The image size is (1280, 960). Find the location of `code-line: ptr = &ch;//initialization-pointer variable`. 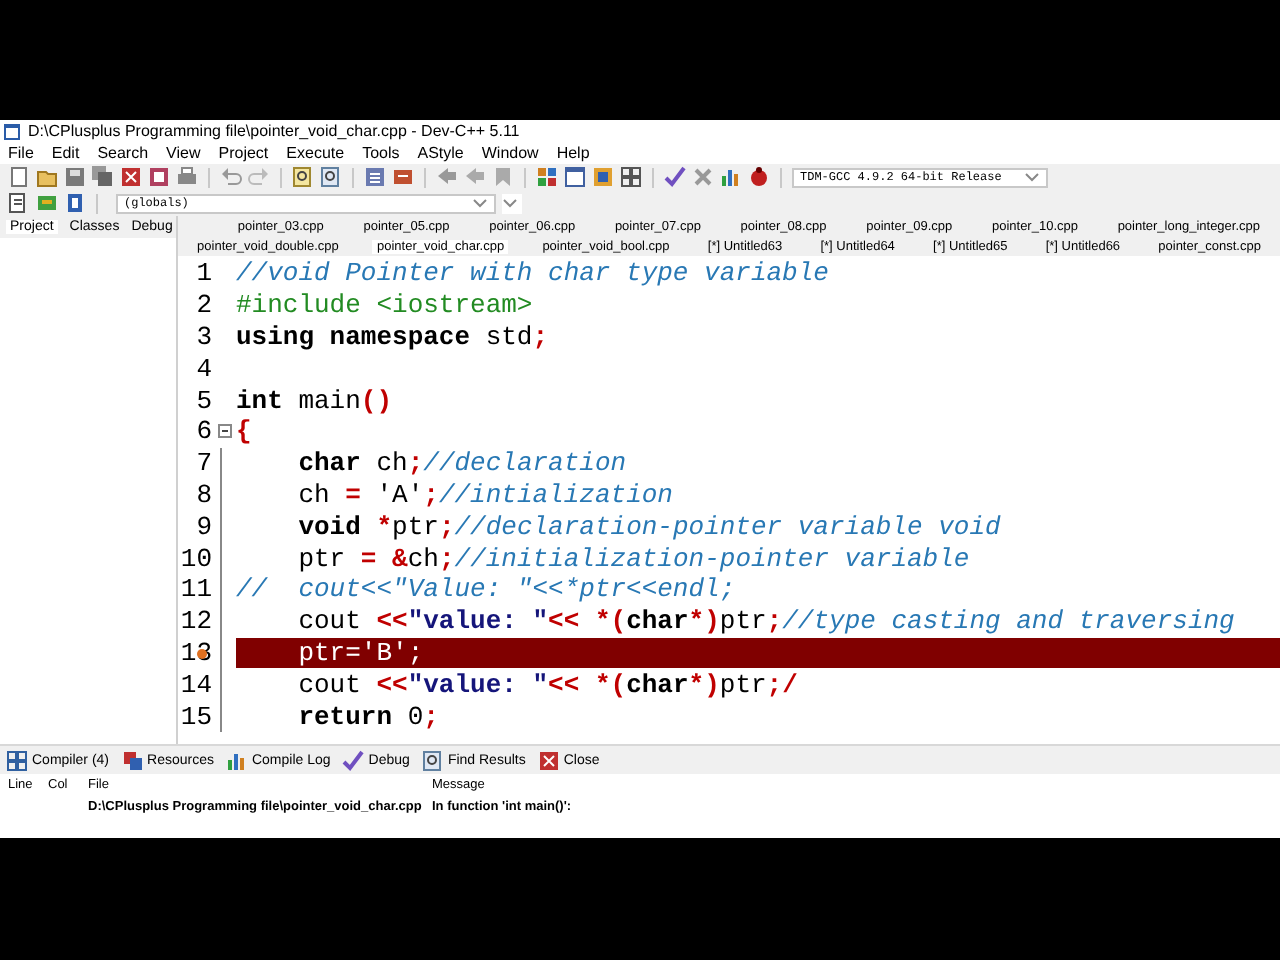

code-line: ptr = &ch;//initialization-pointer variable is located at coordinates (634, 558).